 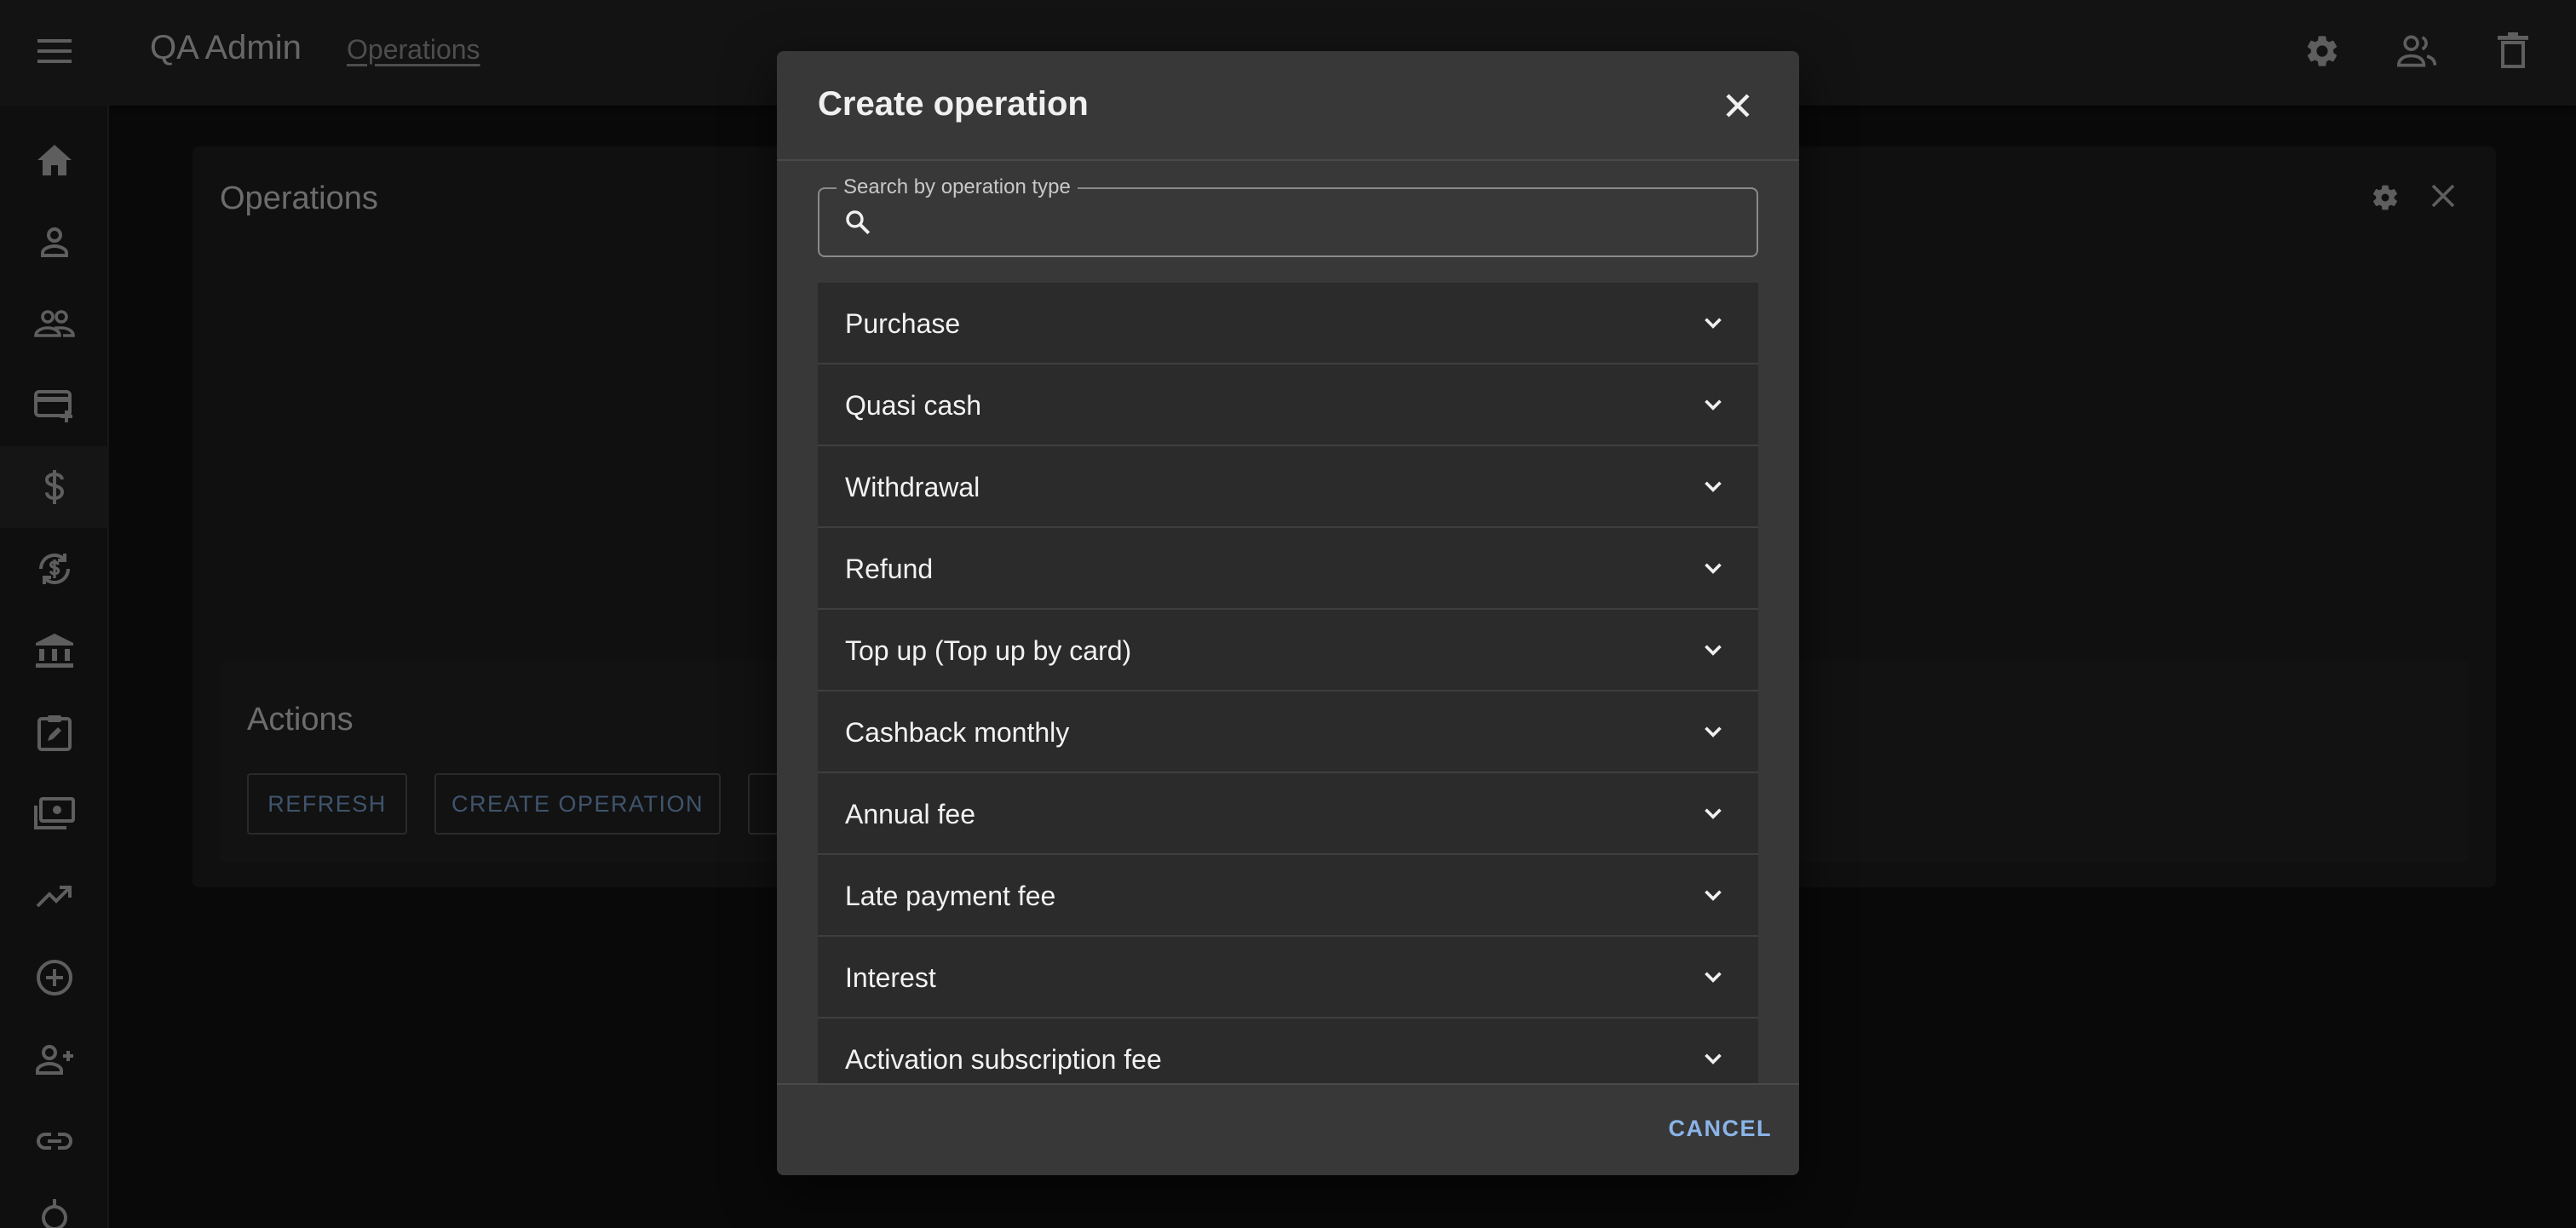 I want to click on search-icon, so click(x=857, y=222).